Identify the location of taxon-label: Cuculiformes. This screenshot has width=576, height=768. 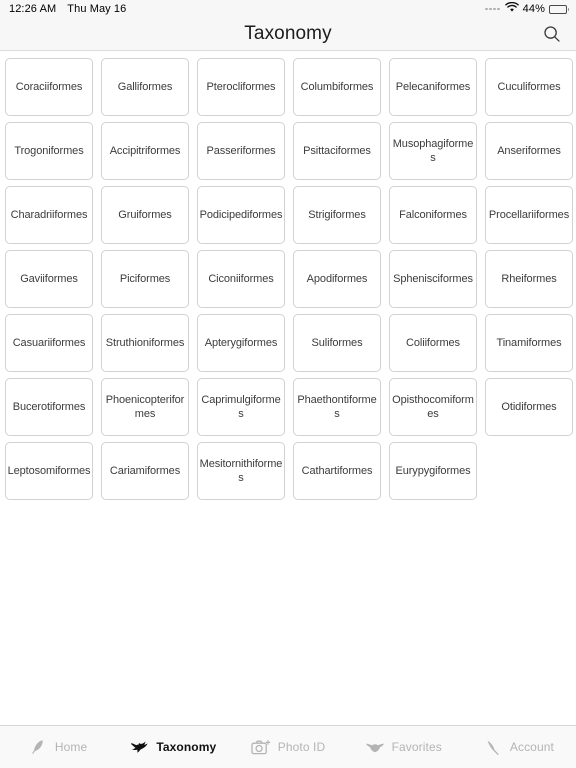
(529, 87).